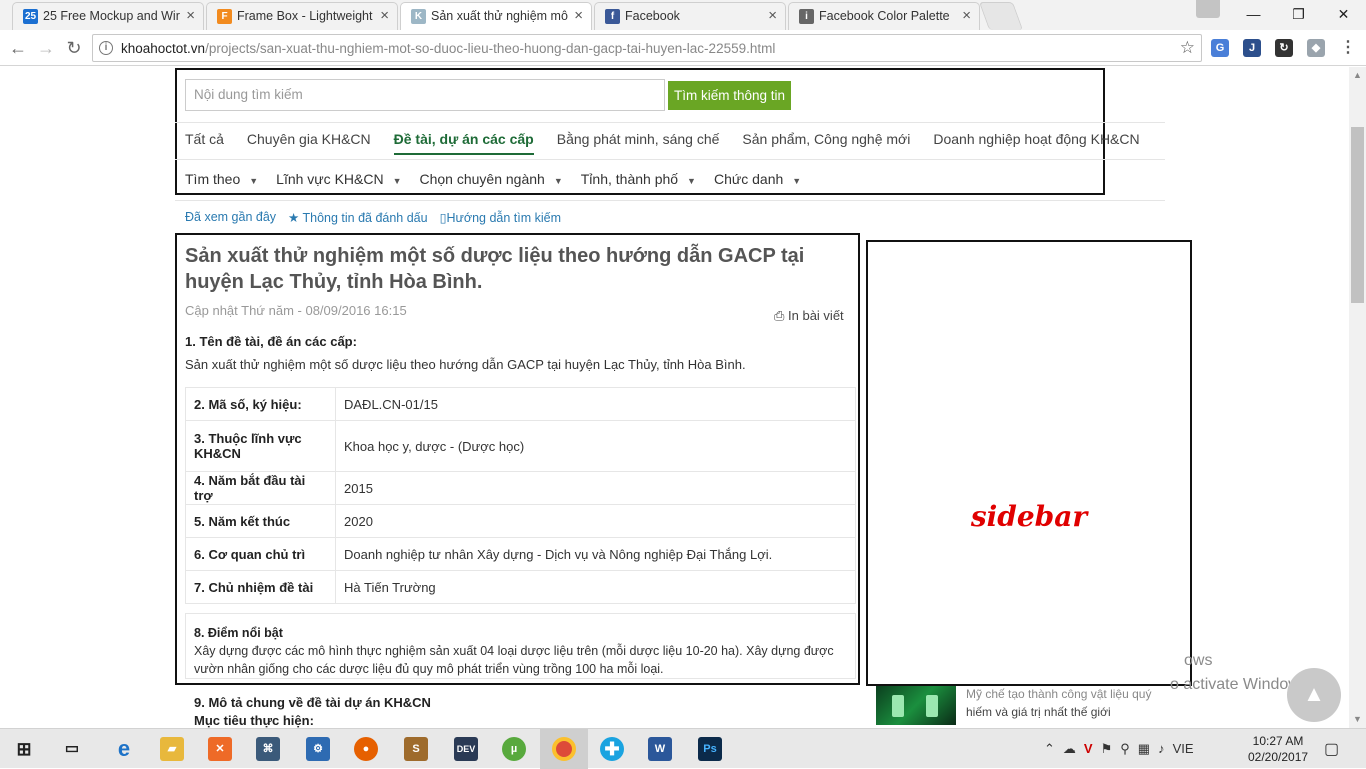  Describe the element at coordinates (500, 217) in the screenshot. I see `search-guide-link: ▯Hướng dẫn tìm kiếm` at that location.